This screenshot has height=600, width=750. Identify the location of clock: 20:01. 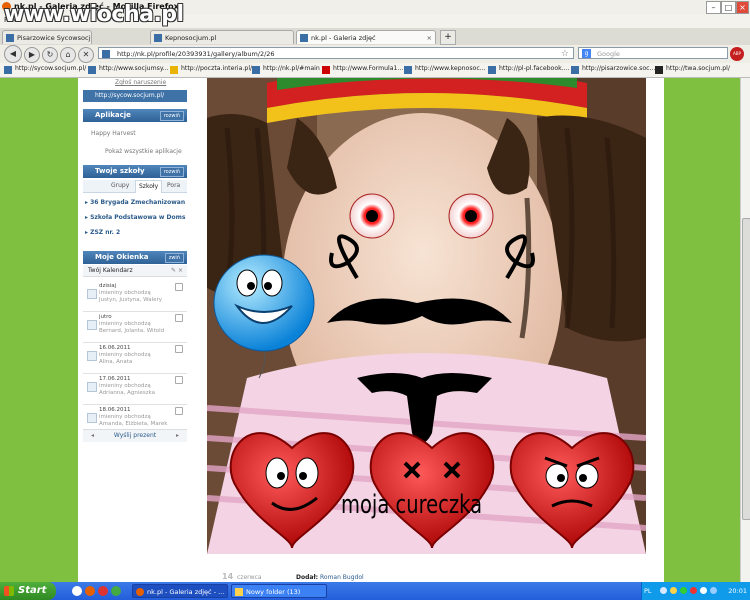
(737, 591).